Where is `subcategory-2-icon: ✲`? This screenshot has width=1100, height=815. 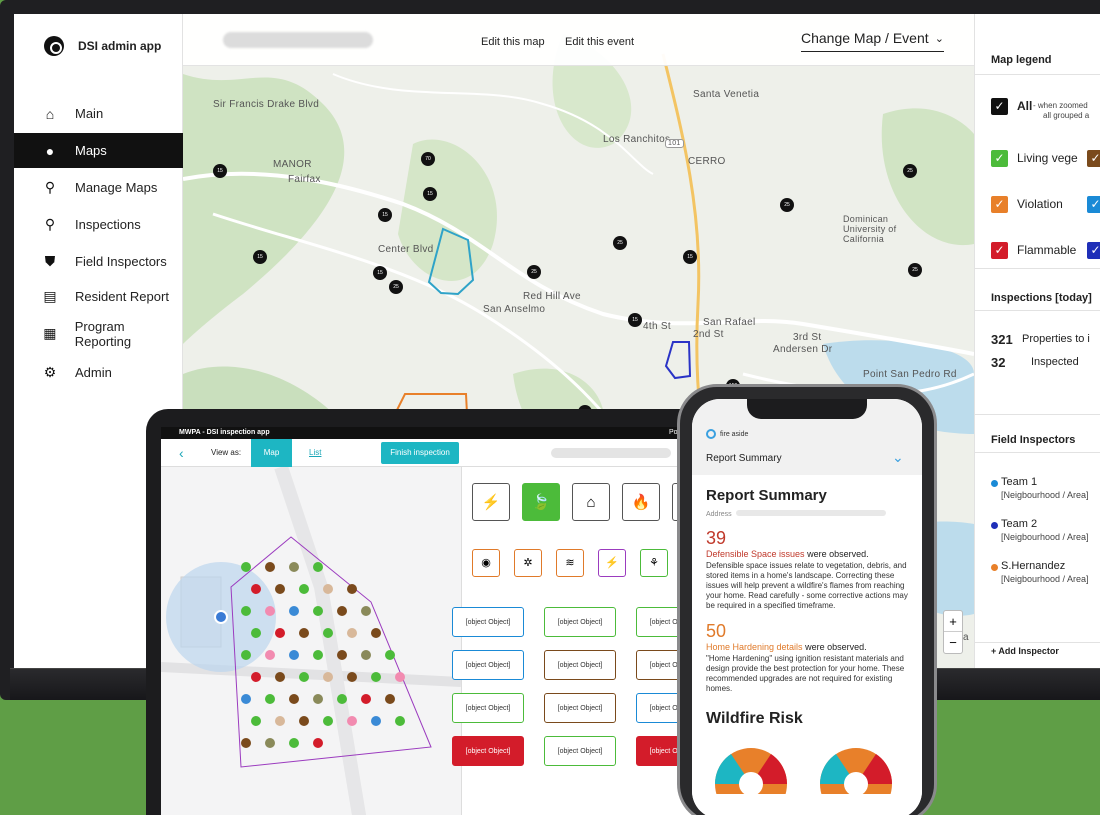 subcategory-2-icon: ✲ is located at coordinates (528, 563).